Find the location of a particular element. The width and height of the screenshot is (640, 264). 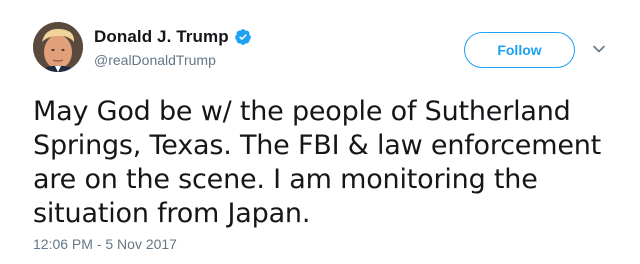

avatar is located at coordinates (58, 47).